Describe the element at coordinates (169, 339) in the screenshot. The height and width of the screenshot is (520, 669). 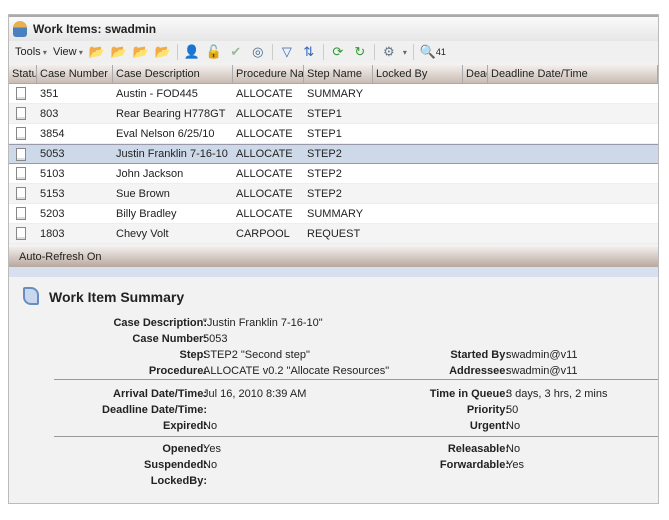
I see `num-label: Case Number:` at that location.